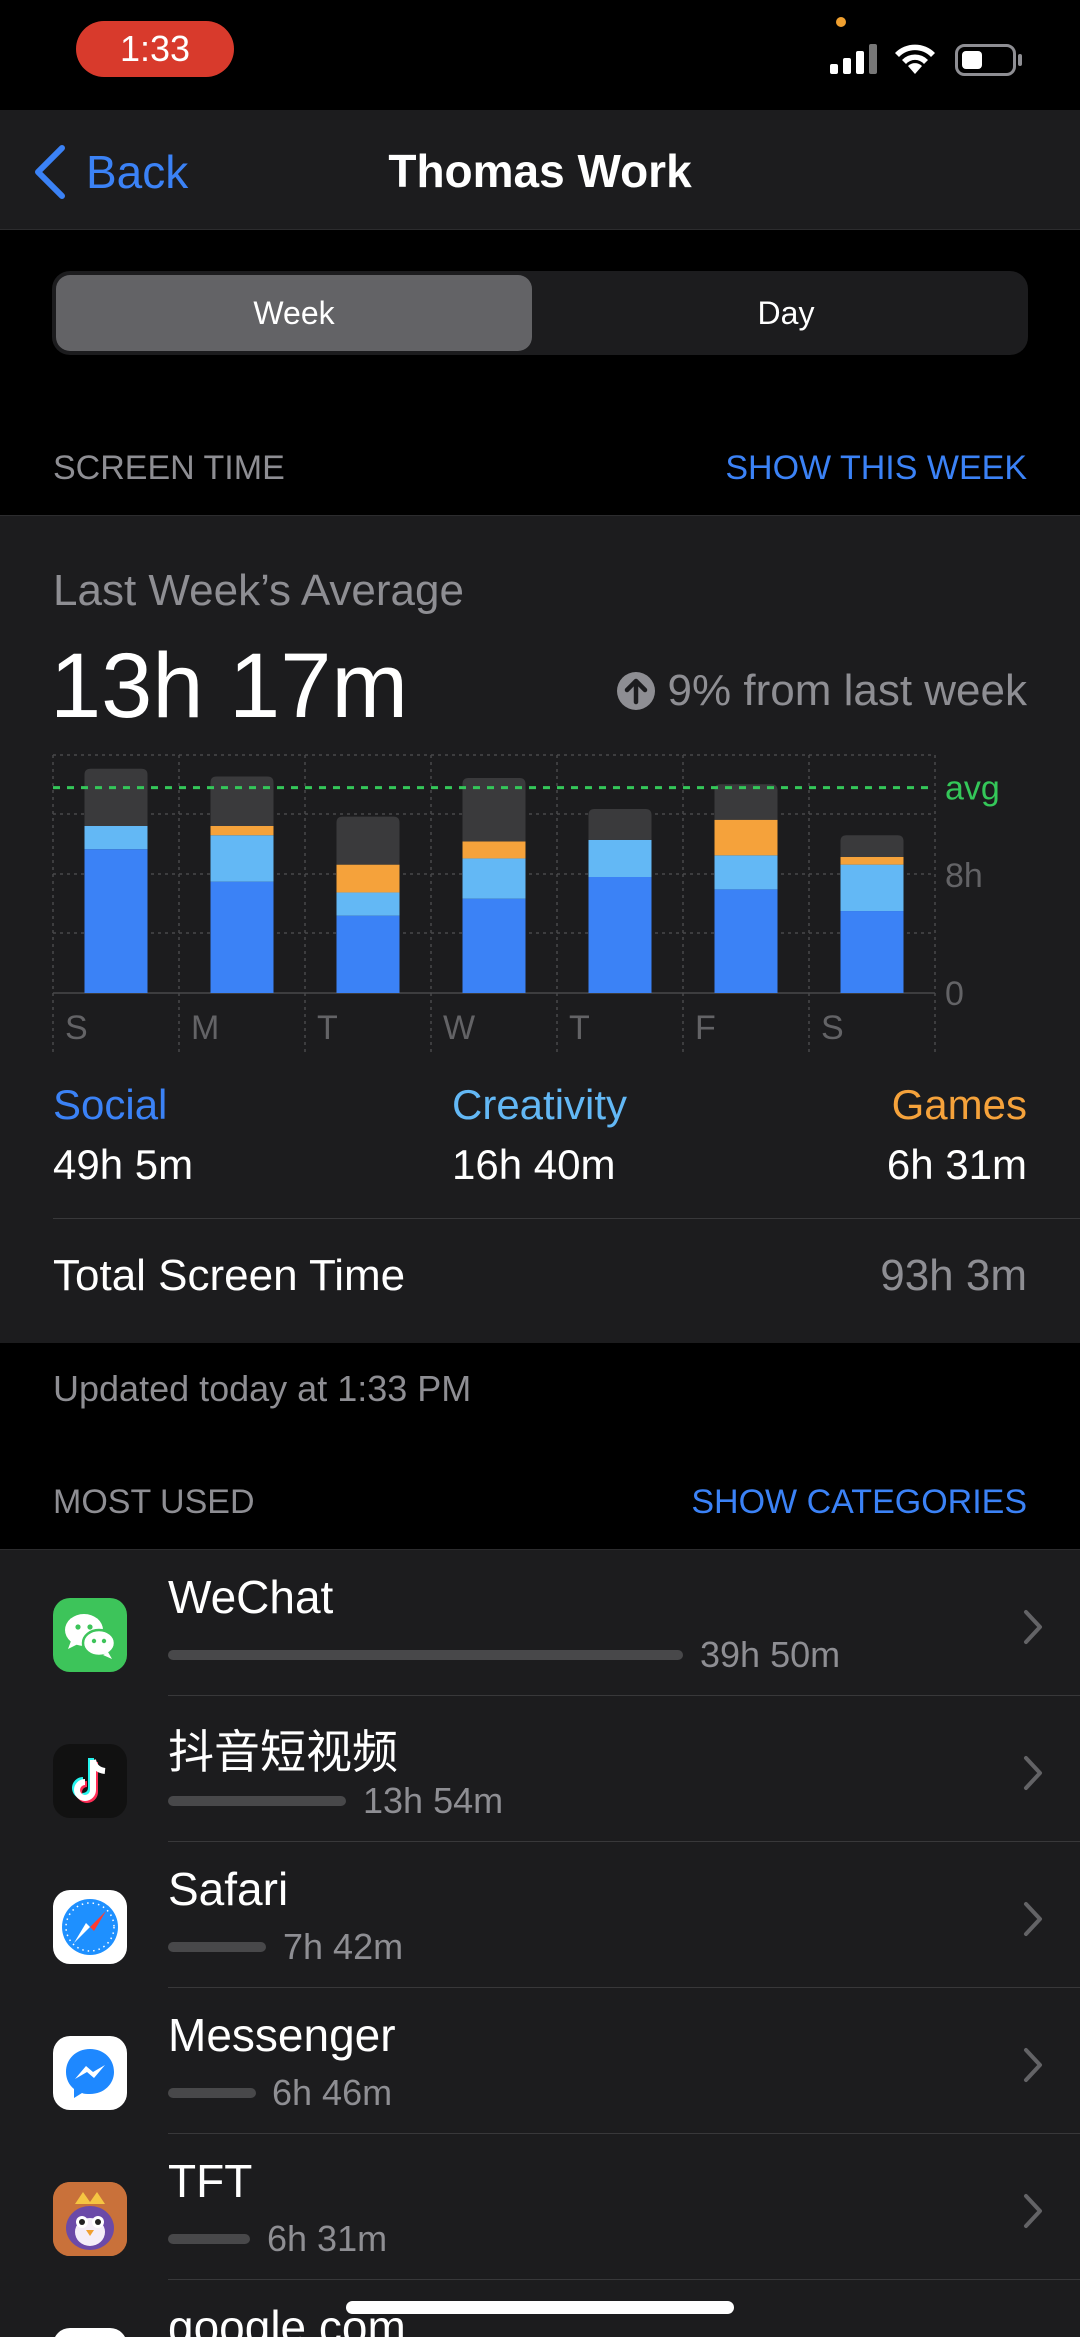 This screenshot has width=1080, height=2337. What do you see at coordinates (90, 2073) in the screenshot?
I see `messenger-icon` at bounding box center [90, 2073].